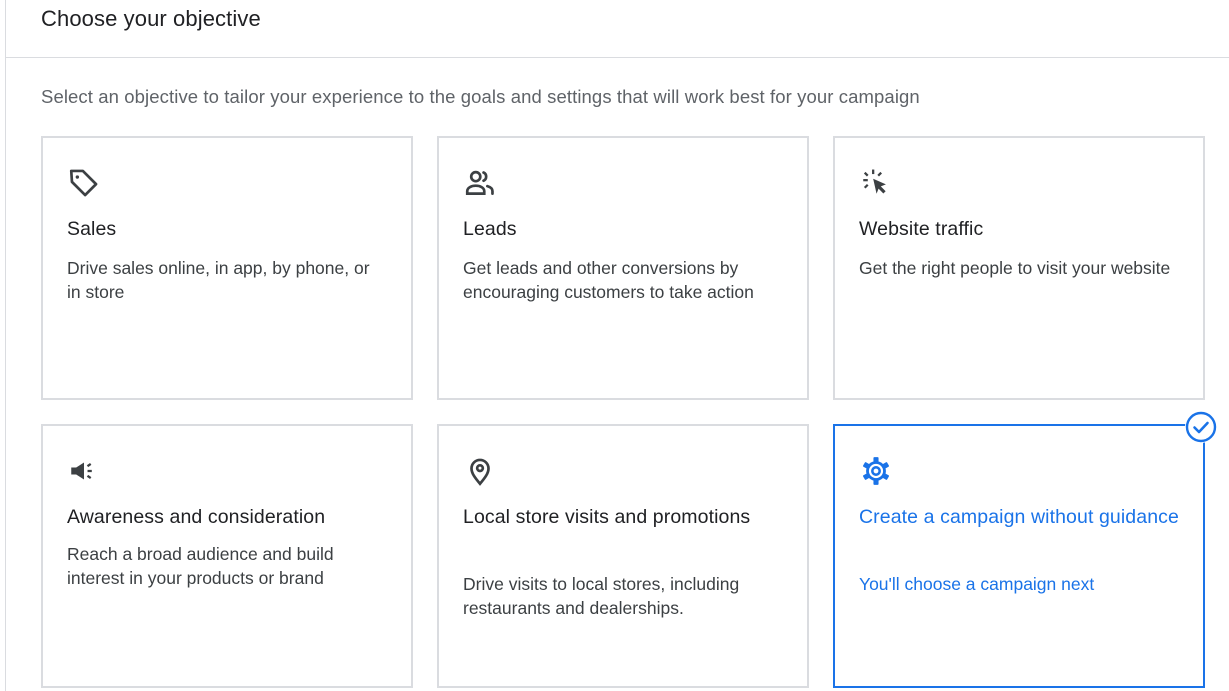 The image size is (1229, 691). What do you see at coordinates (480, 183) in the screenshot?
I see `people-icon` at bounding box center [480, 183].